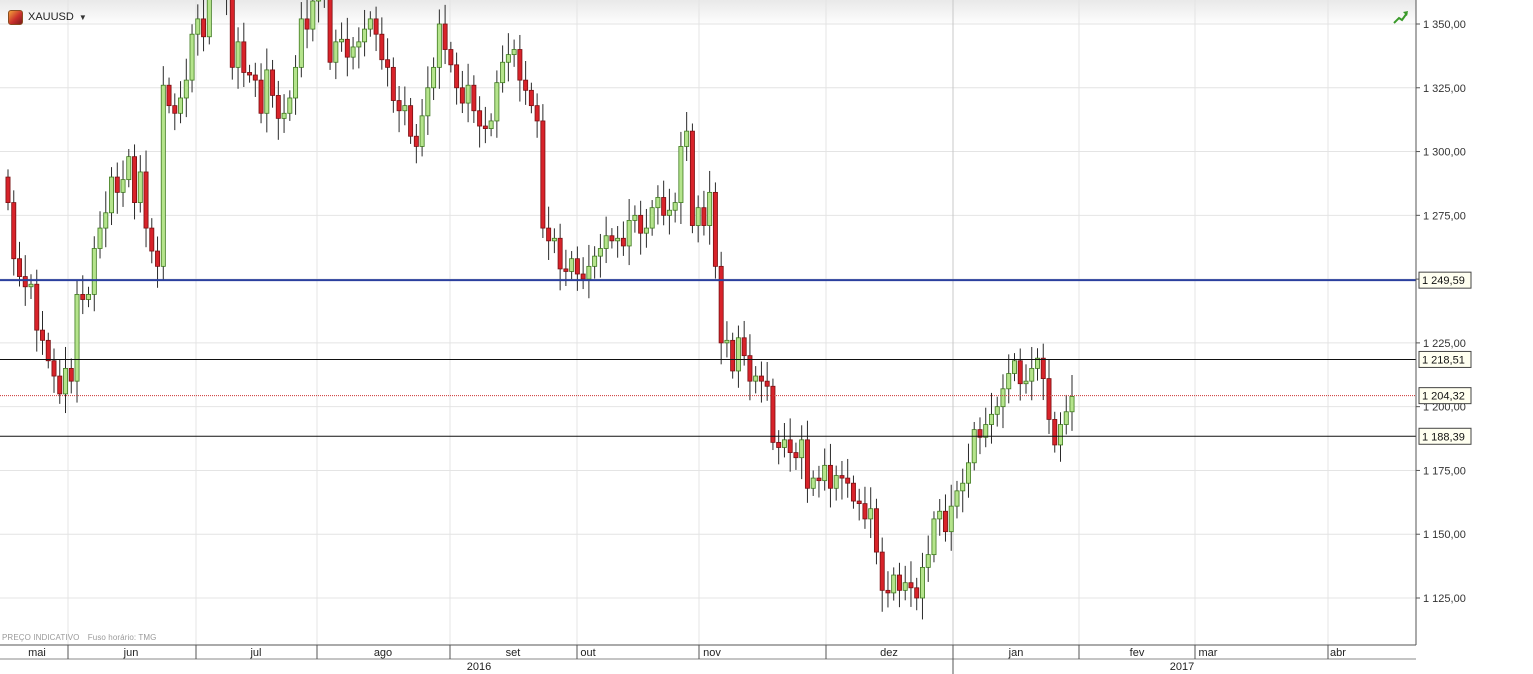 The width and height of the screenshot is (1533, 674). I want to click on trend-up-arrow-icon, so click(1401, 17).